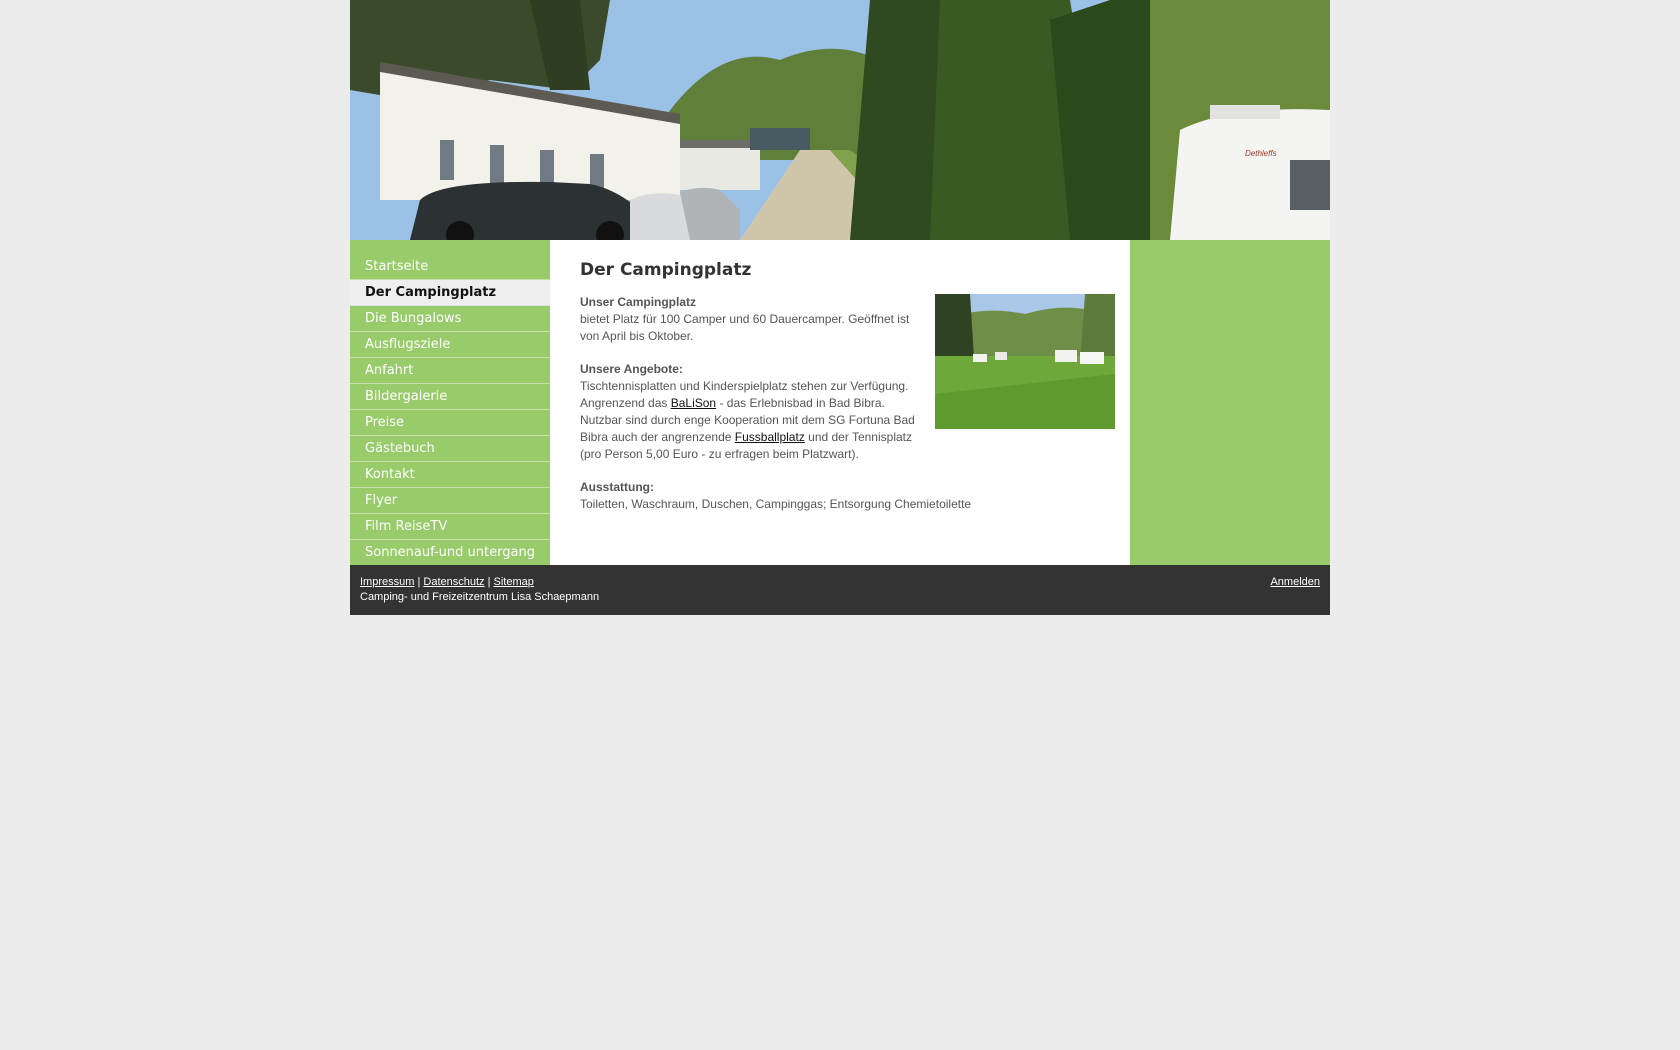 The width and height of the screenshot is (1680, 1050). Describe the element at coordinates (450, 345) in the screenshot. I see `nav-item-ausflugsziele: Ausflugsziele` at that location.